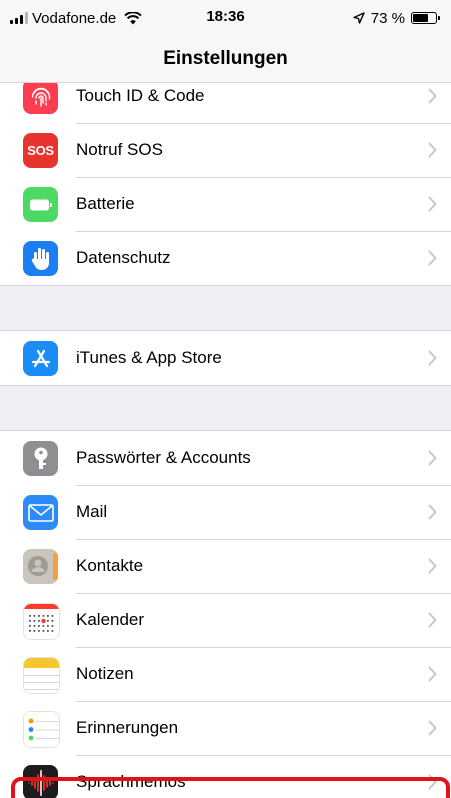 This screenshot has width=451, height=798. What do you see at coordinates (40, 358) in the screenshot?
I see `app-store-icon` at bounding box center [40, 358].